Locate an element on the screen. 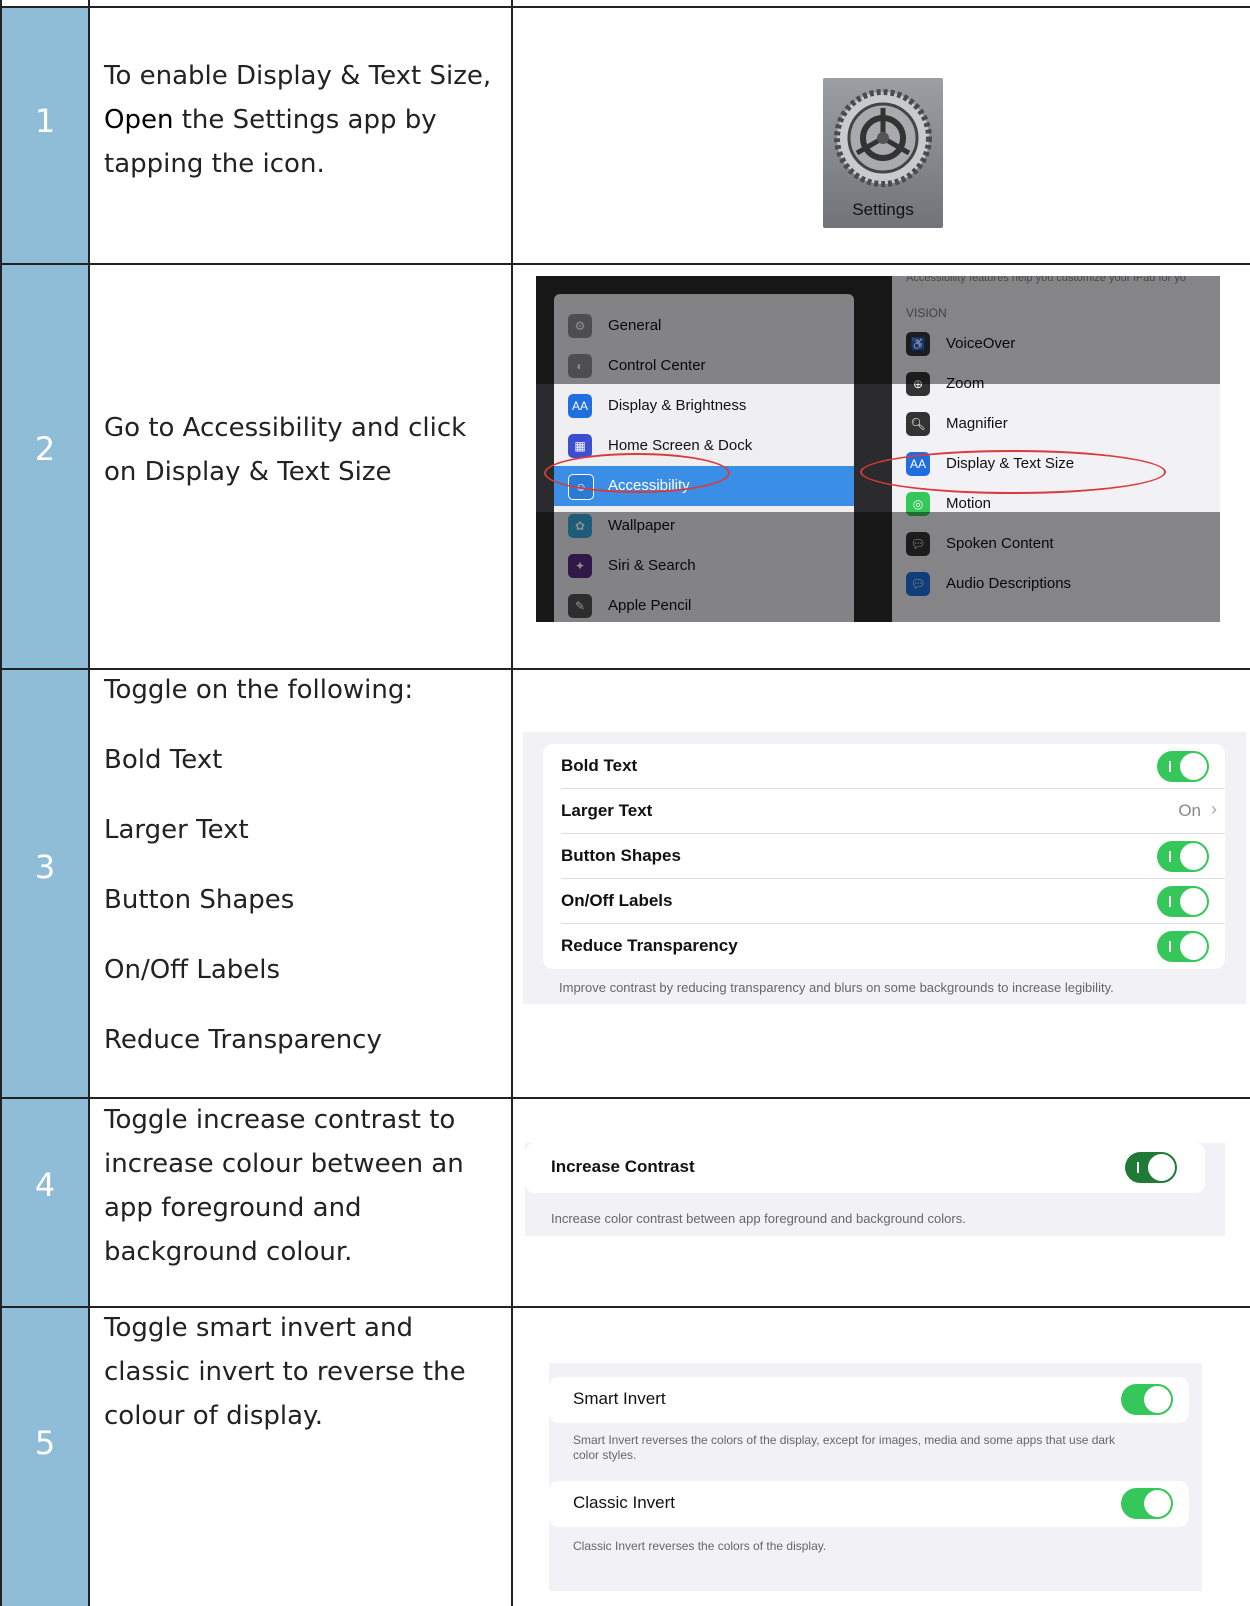  text-size-icon: AA is located at coordinates (580, 406).